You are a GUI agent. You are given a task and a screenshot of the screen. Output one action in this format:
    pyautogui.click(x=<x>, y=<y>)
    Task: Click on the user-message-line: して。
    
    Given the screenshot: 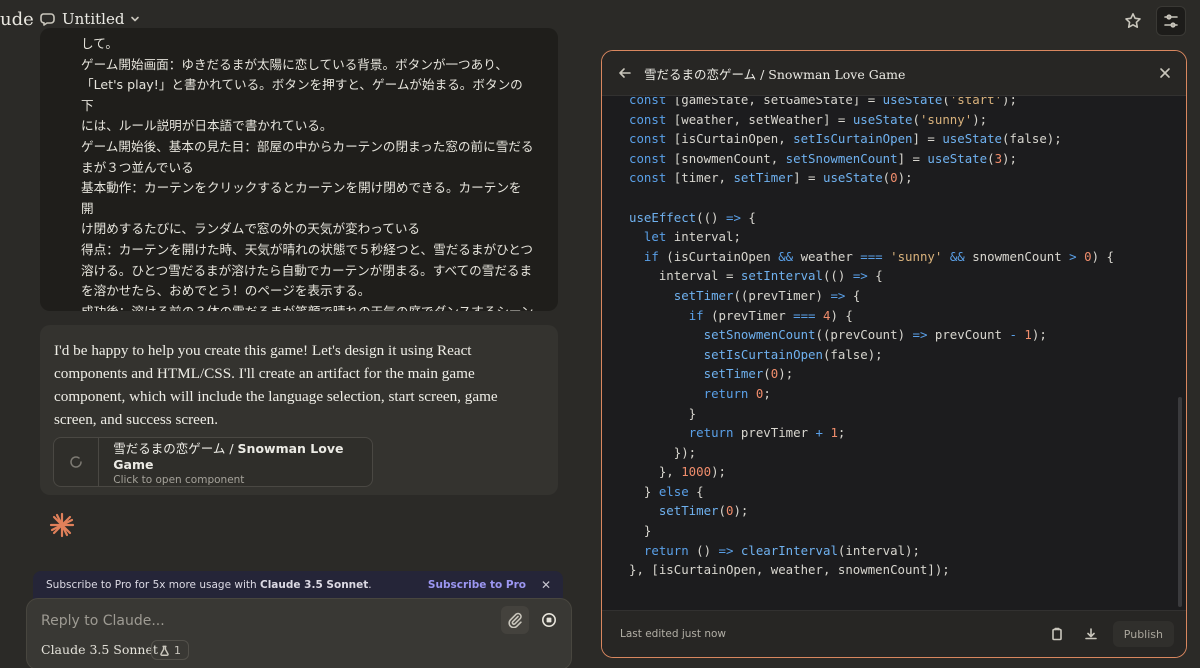 What is the action you would take?
    pyautogui.click(x=100, y=43)
    